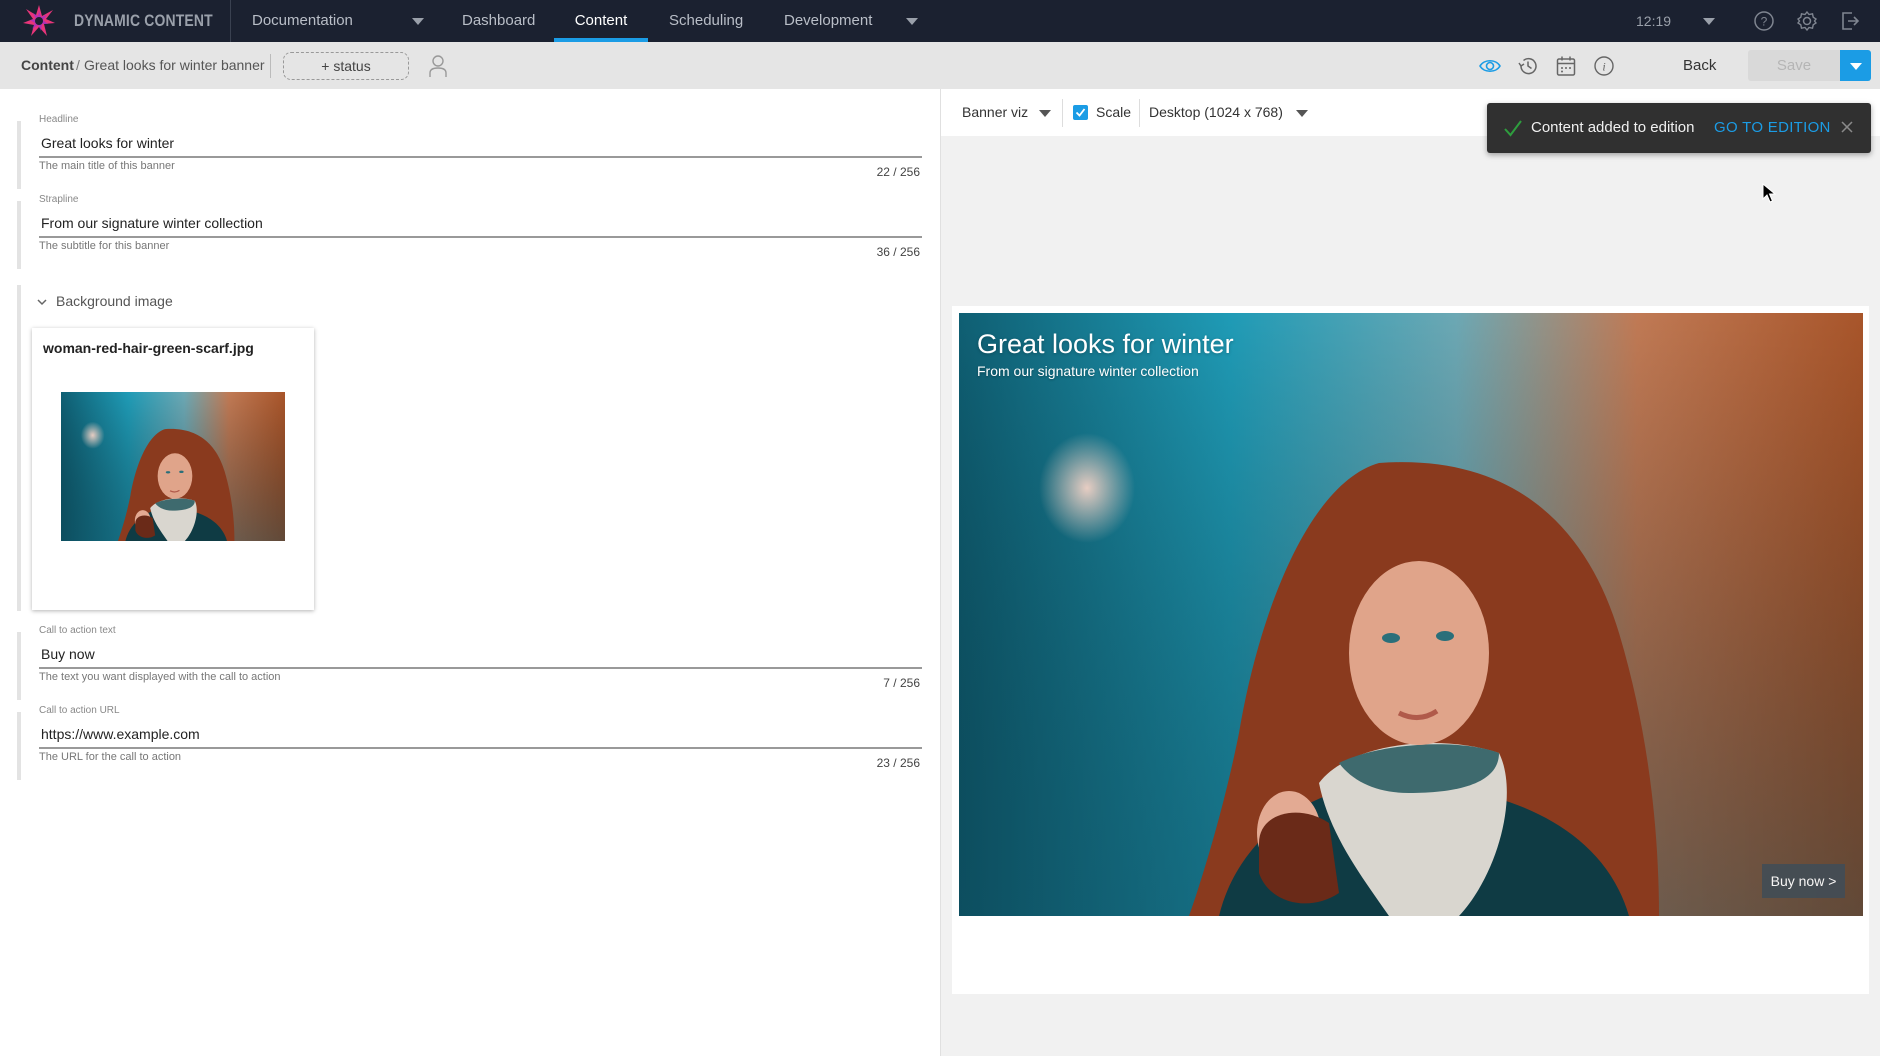 The width and height of the screenshot is (1880, 1056). What do you see at coordinates (79, 710) in the screenshot?
I see `cta-url-label: Call to action URL` at bounding box center [79, 710].